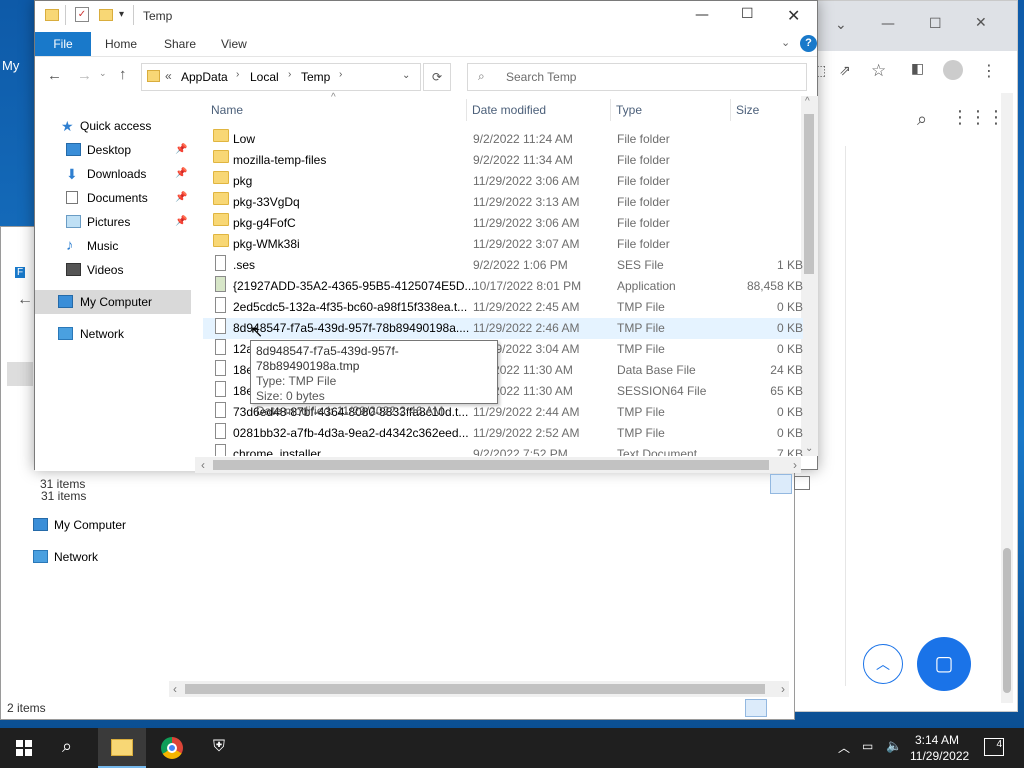 This screenshot has height=768, width=1024. I want to click on chat-button: ▢, so click(944, 664).